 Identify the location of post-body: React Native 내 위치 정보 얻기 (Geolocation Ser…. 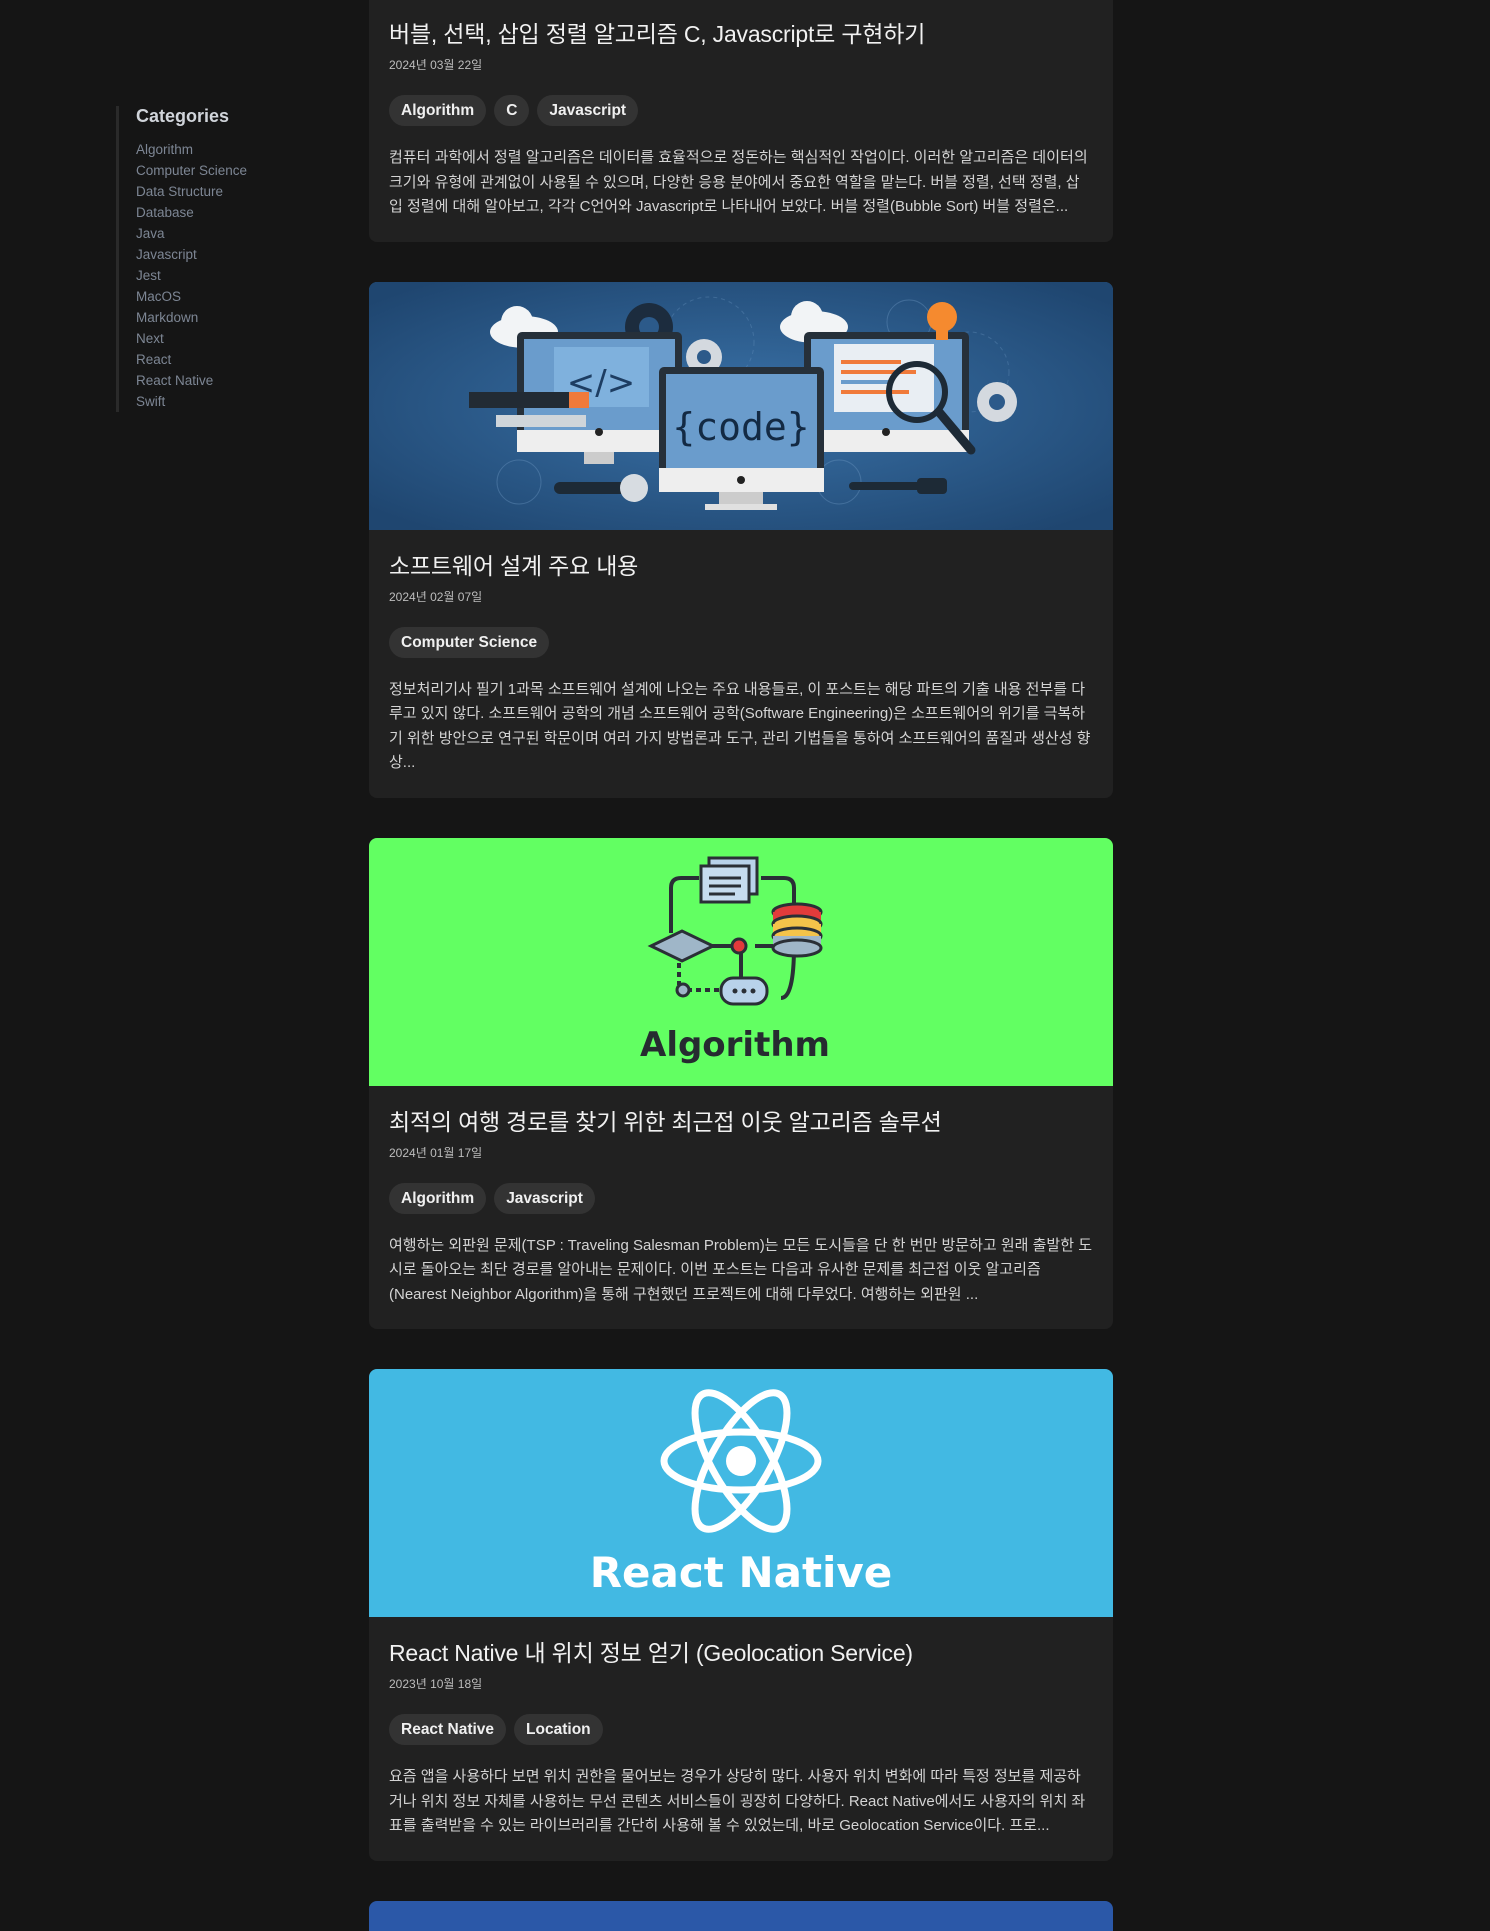
(741, 1739).